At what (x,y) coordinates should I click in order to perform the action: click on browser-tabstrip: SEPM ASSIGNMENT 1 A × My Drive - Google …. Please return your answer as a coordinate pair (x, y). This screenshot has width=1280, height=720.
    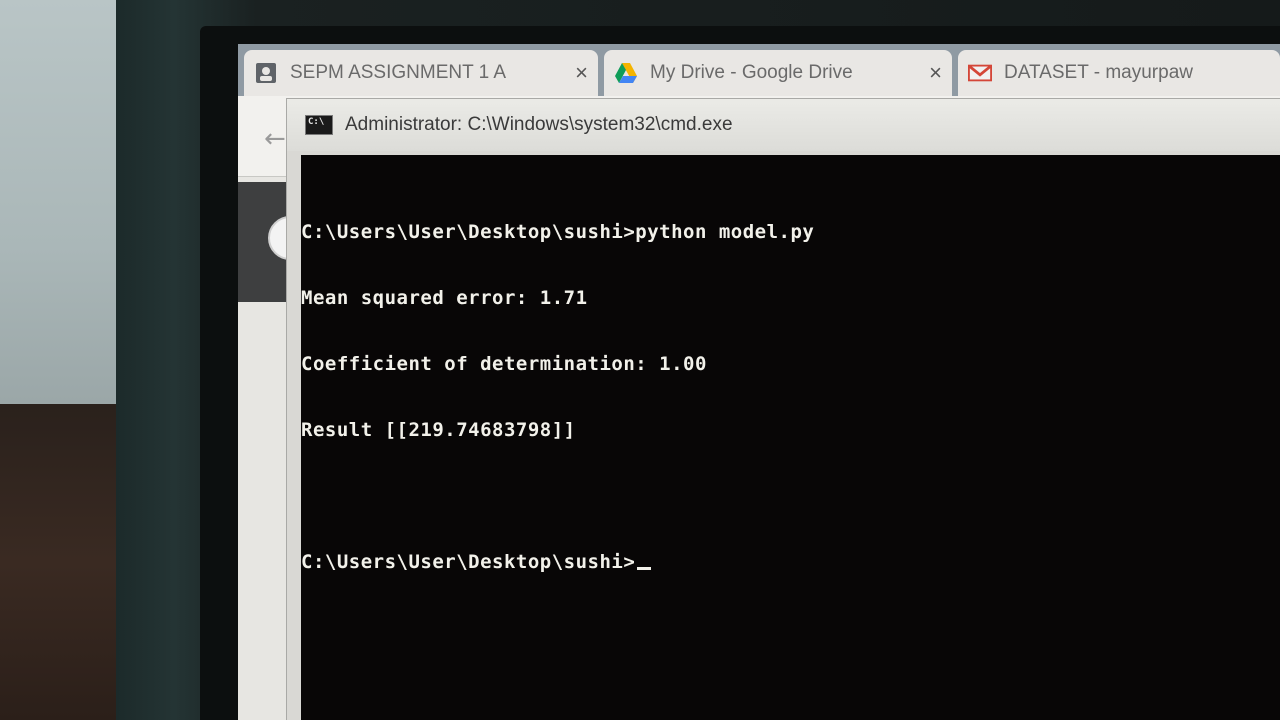
    Looking at the image, I should click on (759, 70).